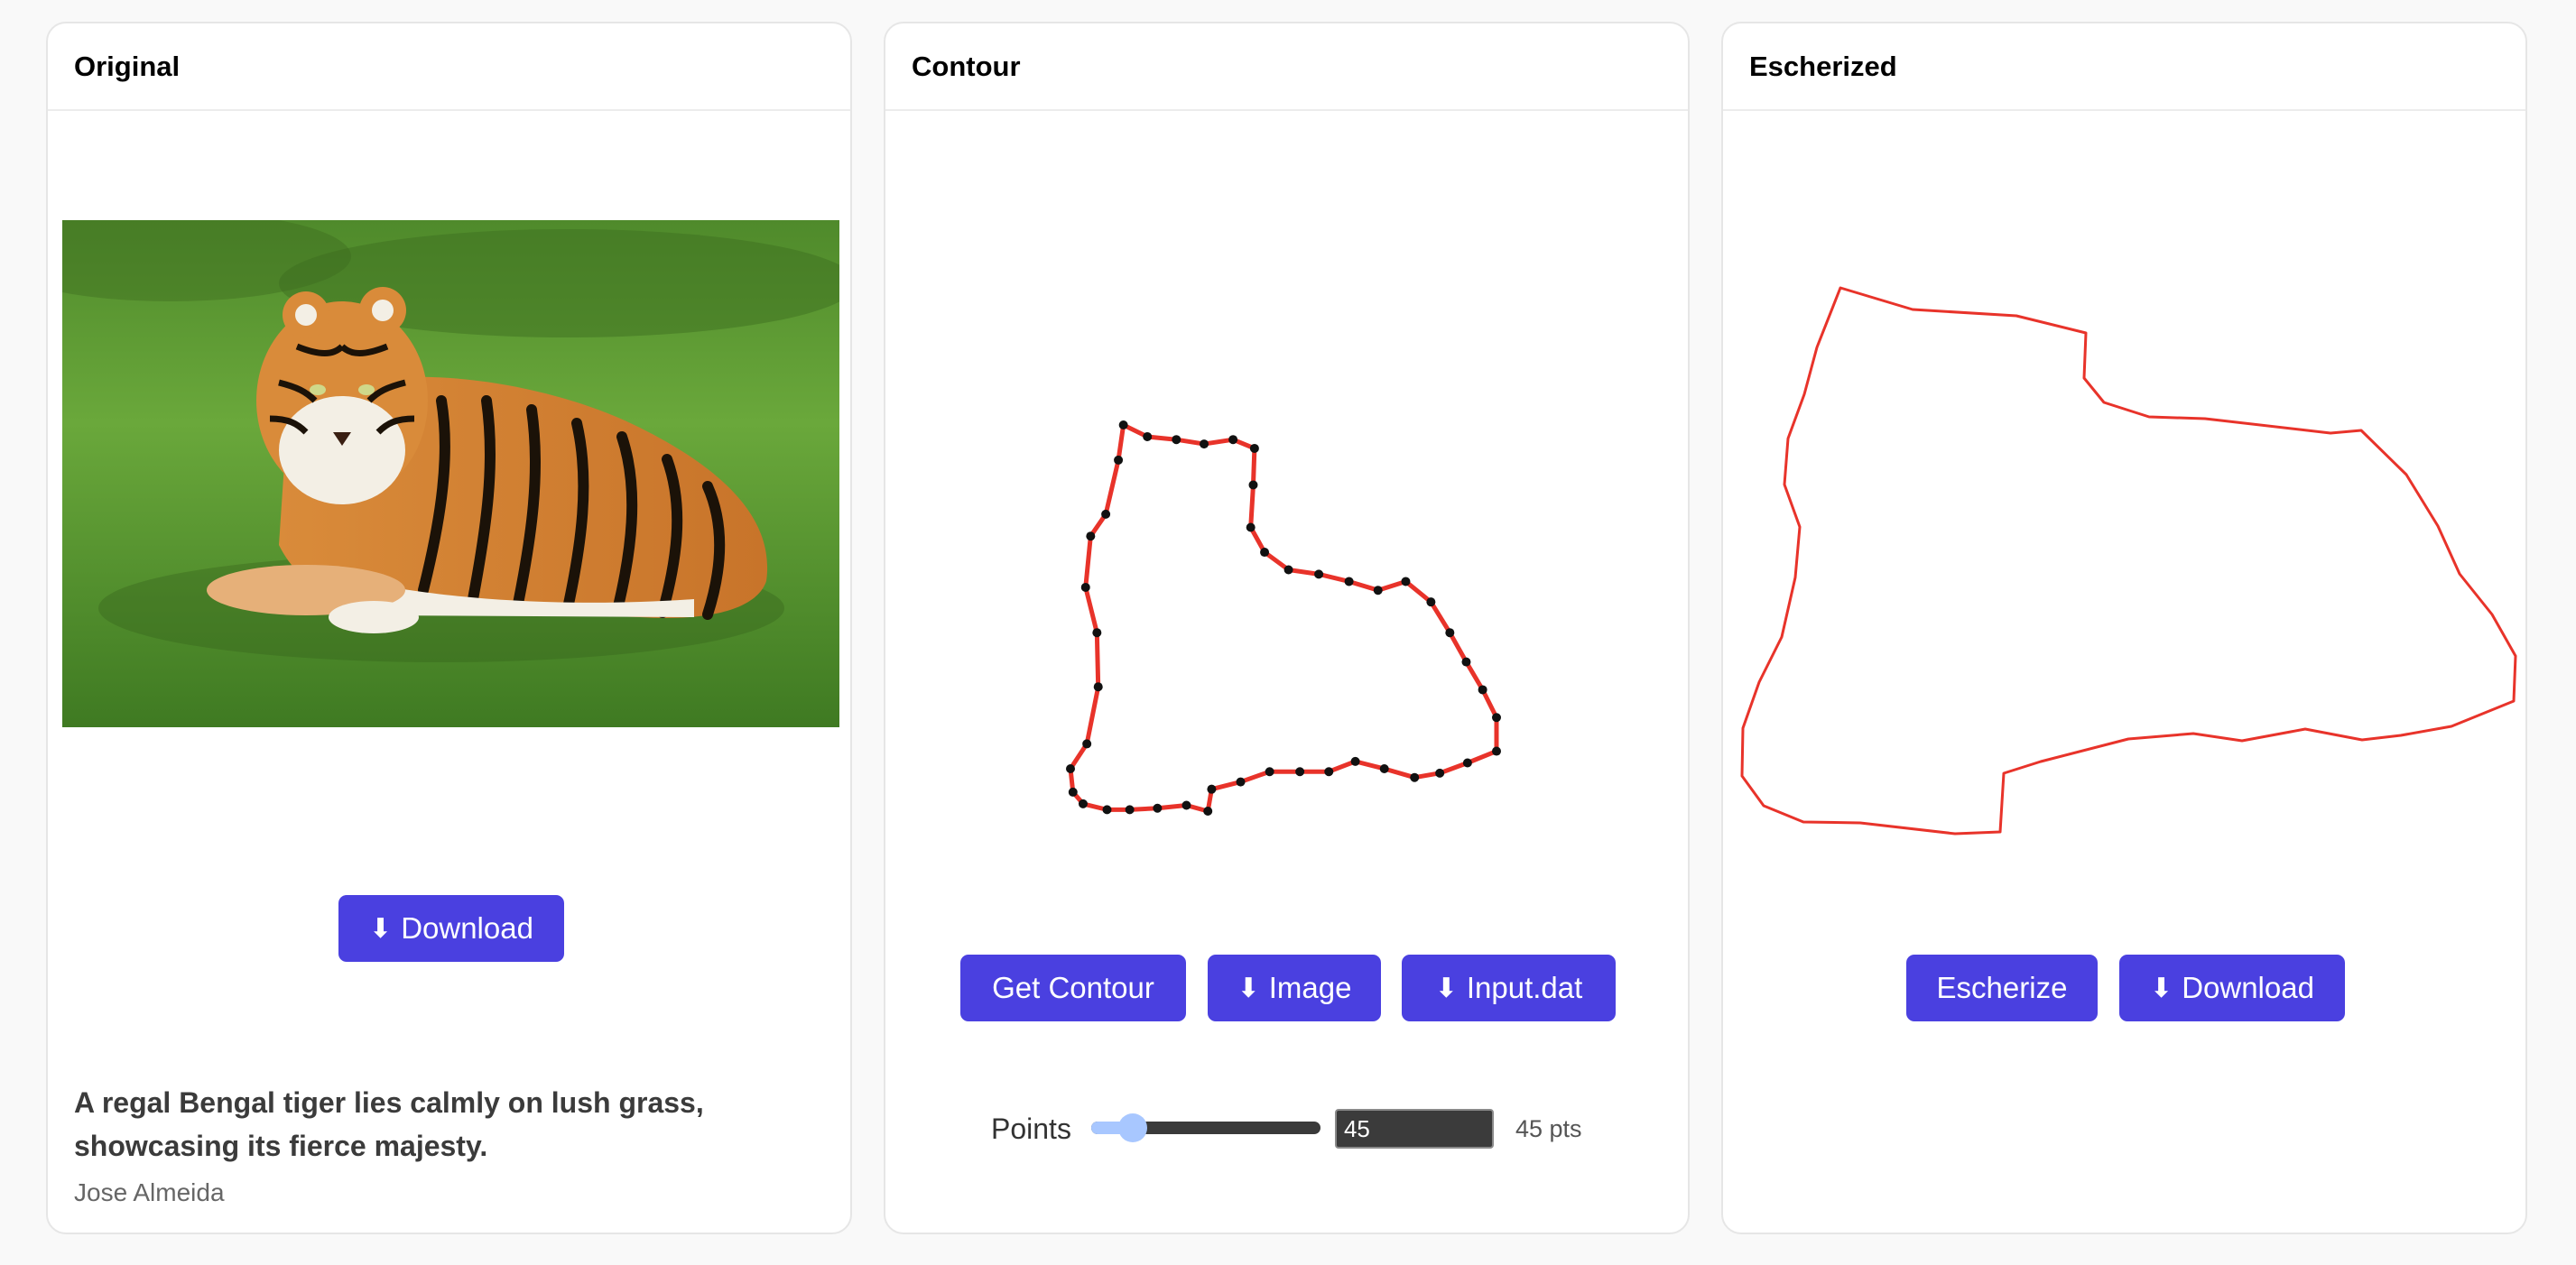 The width and height of the screenshot is (2576, 1265). I want to click on escherized-download-label: Download, so click(2248, 987).